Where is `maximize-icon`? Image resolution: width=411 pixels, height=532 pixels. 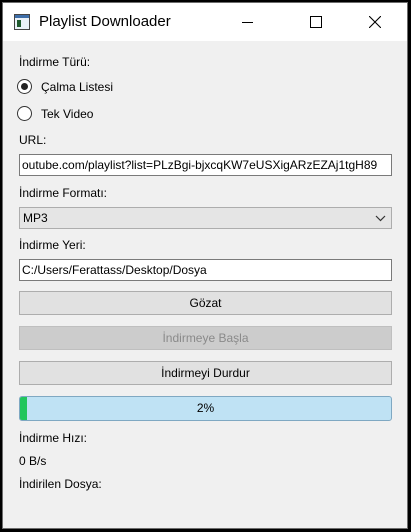
maximize-icon is located at coordinates (316, 22).